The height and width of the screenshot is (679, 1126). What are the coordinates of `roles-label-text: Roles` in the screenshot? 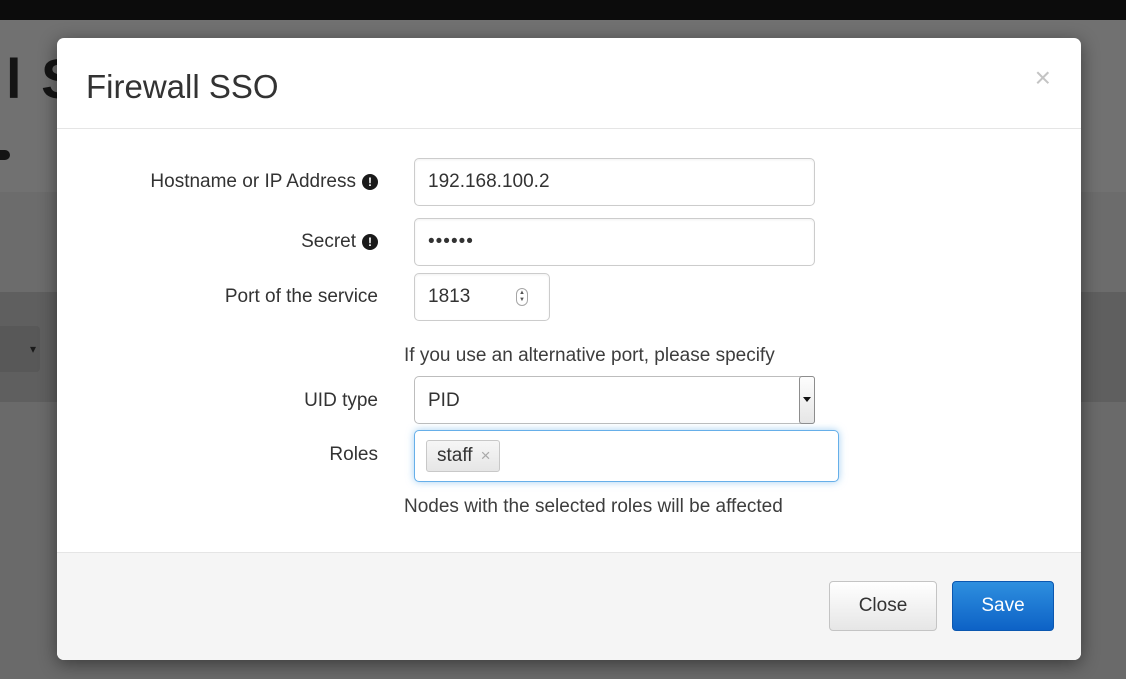 It's located at (353, 454).